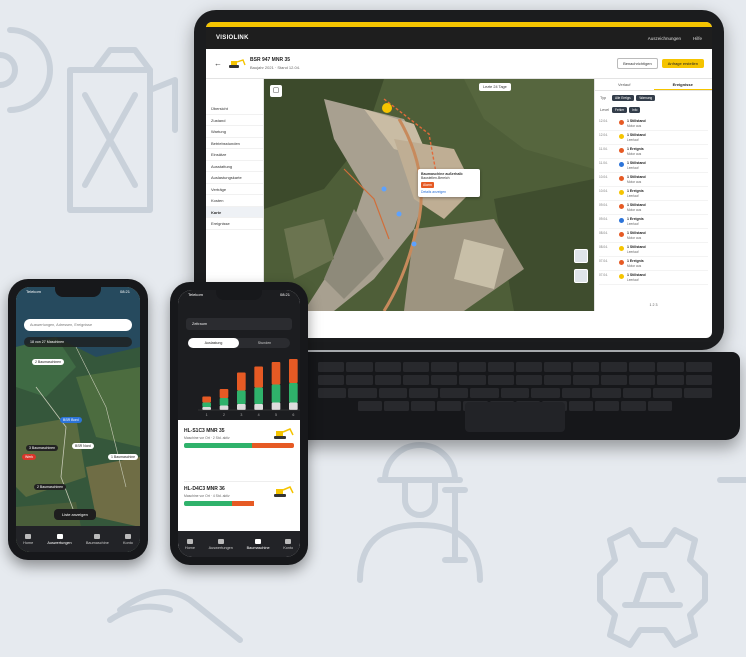 The image size is (746, 657). What do you see at coordinates (234, 224) in the screenshot?
I see `sidebar-item: Ereignisse` at bounding box center [234, 224].